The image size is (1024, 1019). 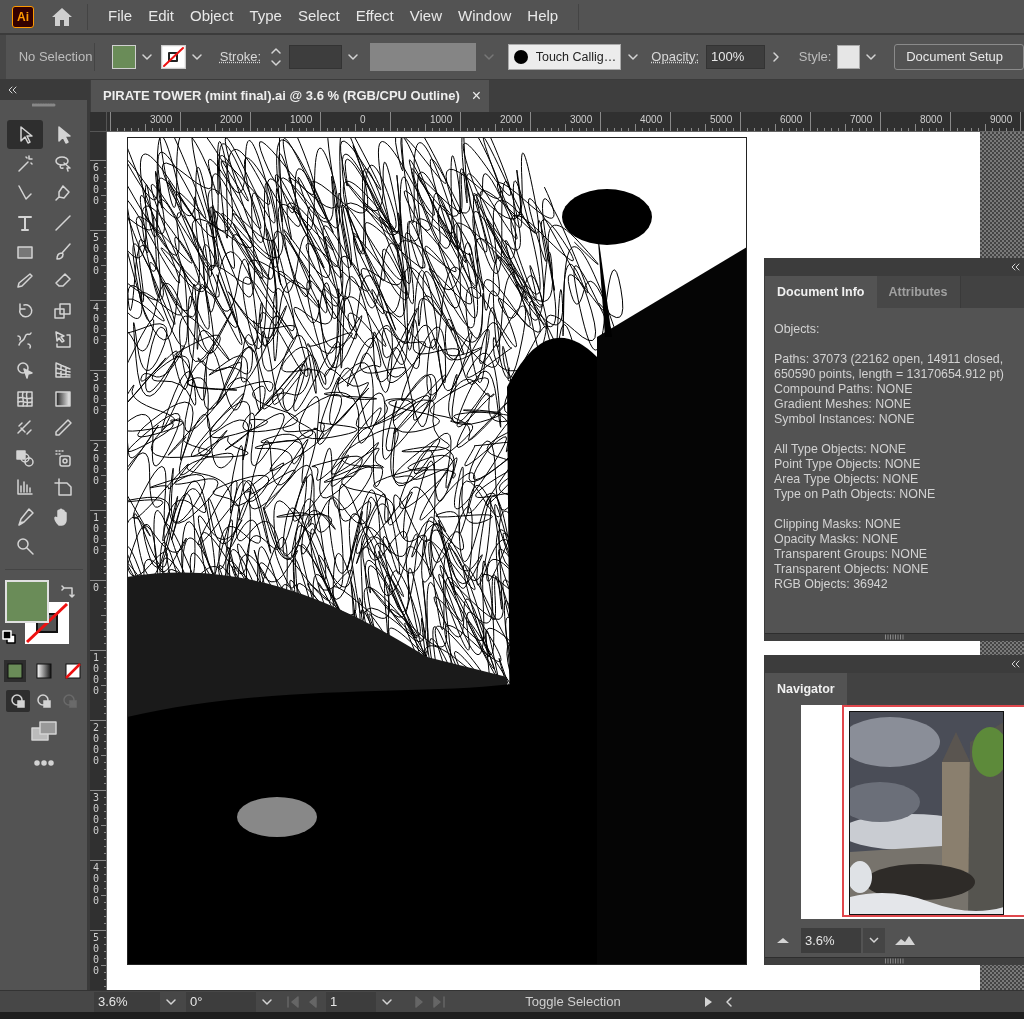 What do you see at coordinates (851, 554) in the screenshot?
I see `info-line: Transparent Groups: NONE` at bounding box center [851, 554].